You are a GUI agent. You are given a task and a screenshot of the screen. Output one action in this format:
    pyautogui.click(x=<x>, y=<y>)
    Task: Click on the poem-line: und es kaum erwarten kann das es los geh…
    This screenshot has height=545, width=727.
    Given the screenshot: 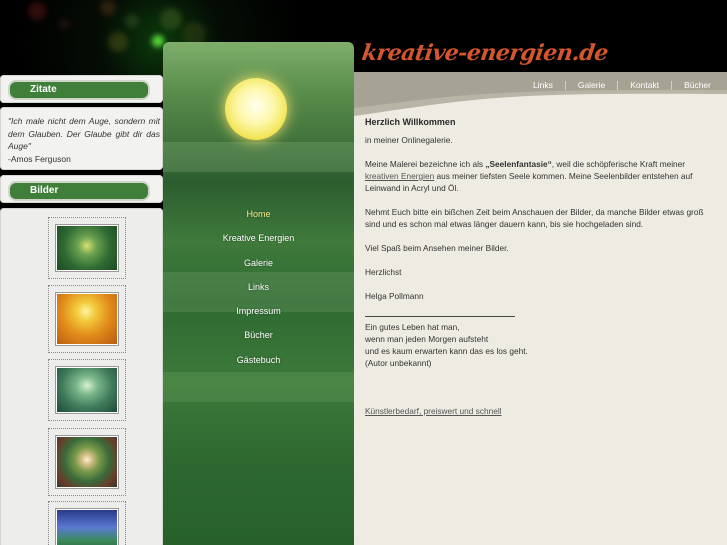 What is the action you would take?
    pyautogui.click(x=446, y=351)
    